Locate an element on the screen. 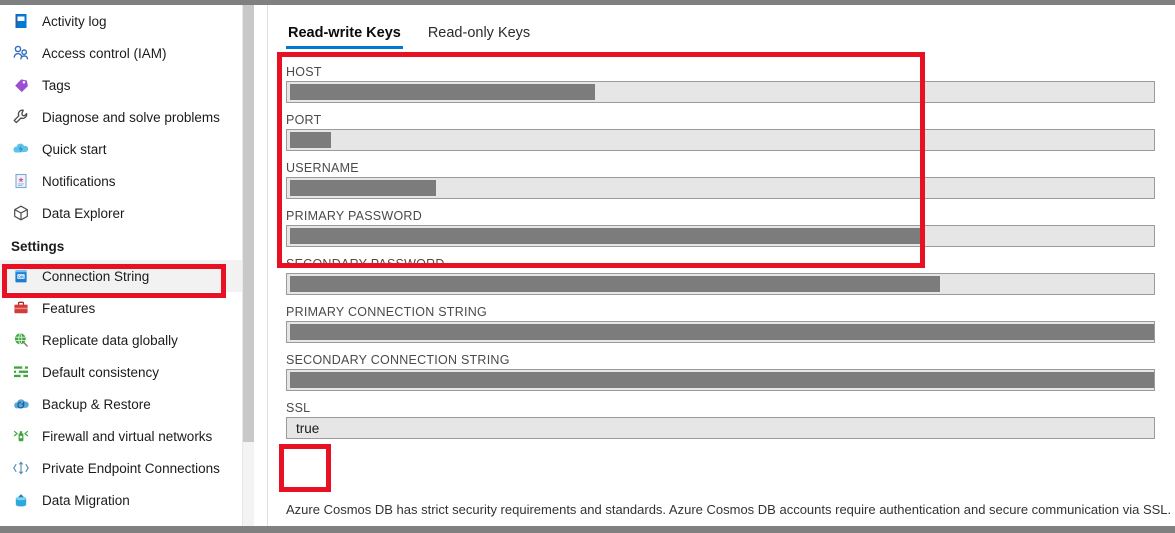 The width and height of the screenshot is (1175, 533). sidebar-item-default-consistency: Default consistency is located at coordinates (121, 372).